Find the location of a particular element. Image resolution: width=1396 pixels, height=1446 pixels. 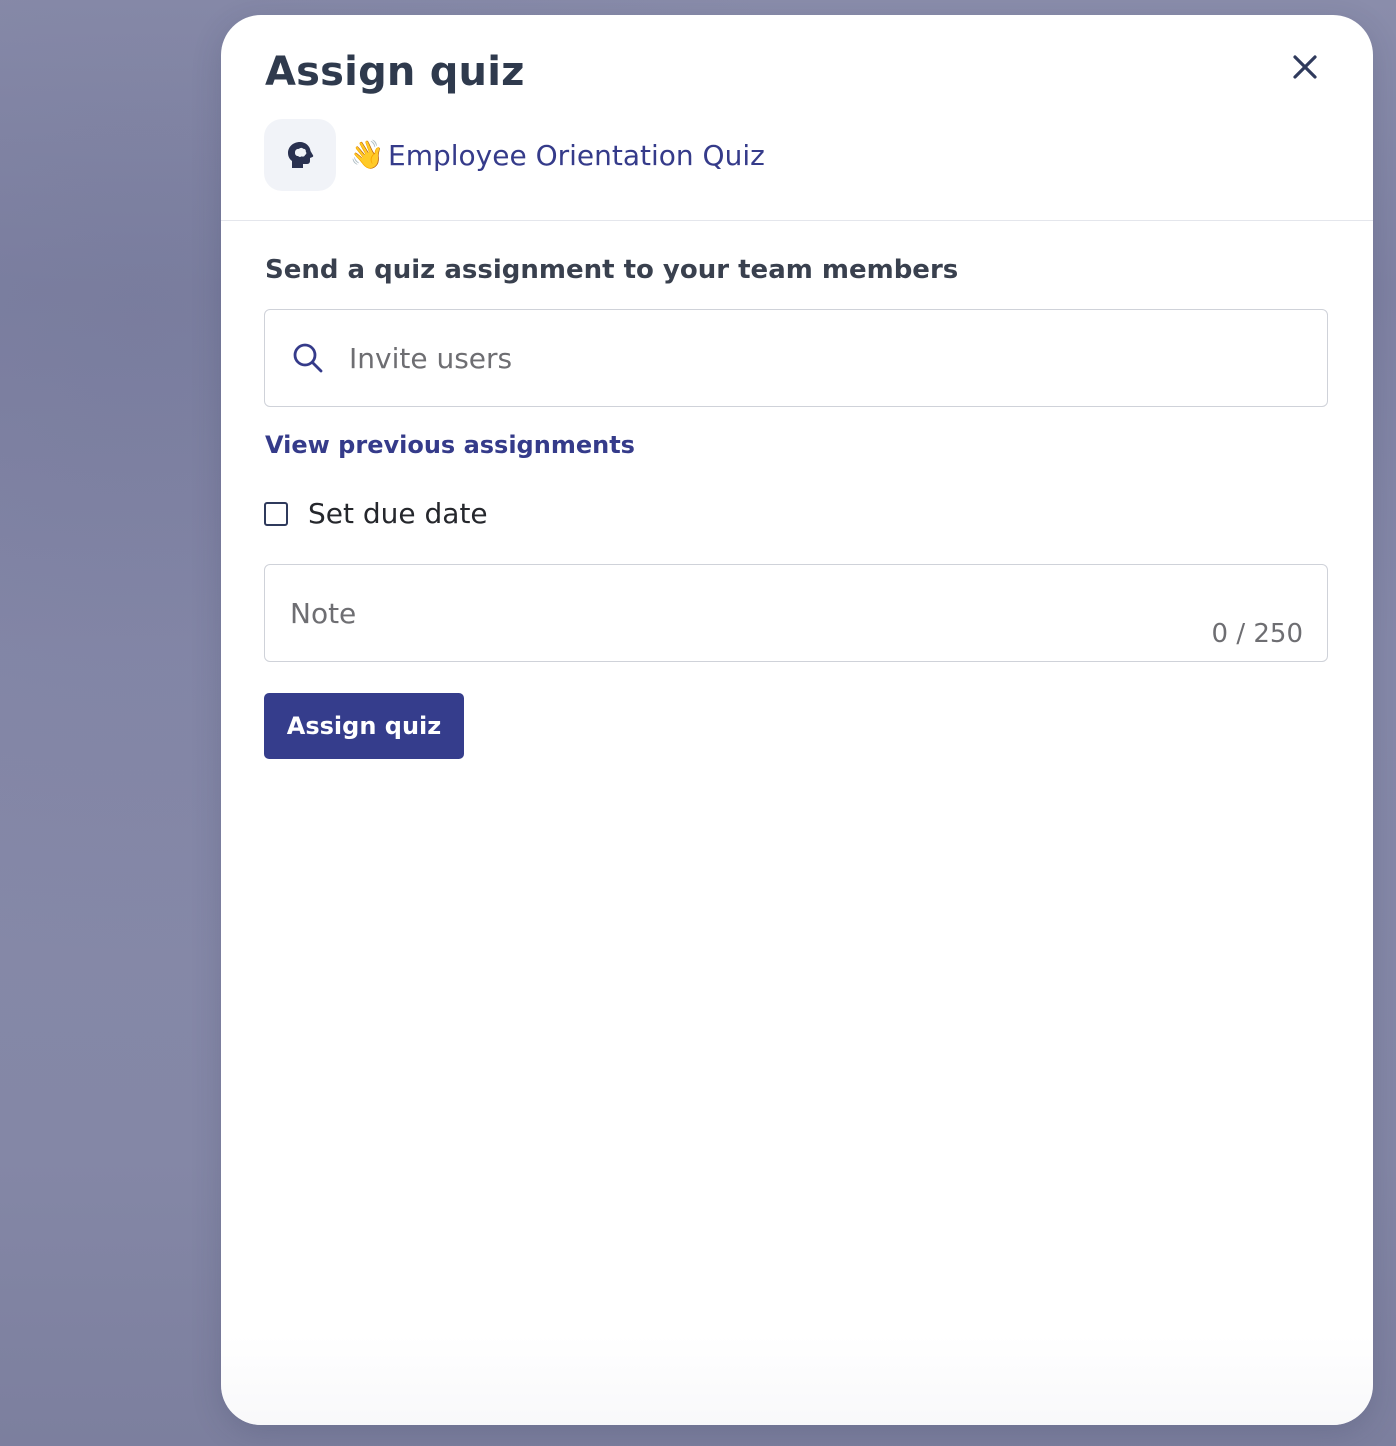

waving-hand-emoji: 👋 is located at coordinates (367, 154).